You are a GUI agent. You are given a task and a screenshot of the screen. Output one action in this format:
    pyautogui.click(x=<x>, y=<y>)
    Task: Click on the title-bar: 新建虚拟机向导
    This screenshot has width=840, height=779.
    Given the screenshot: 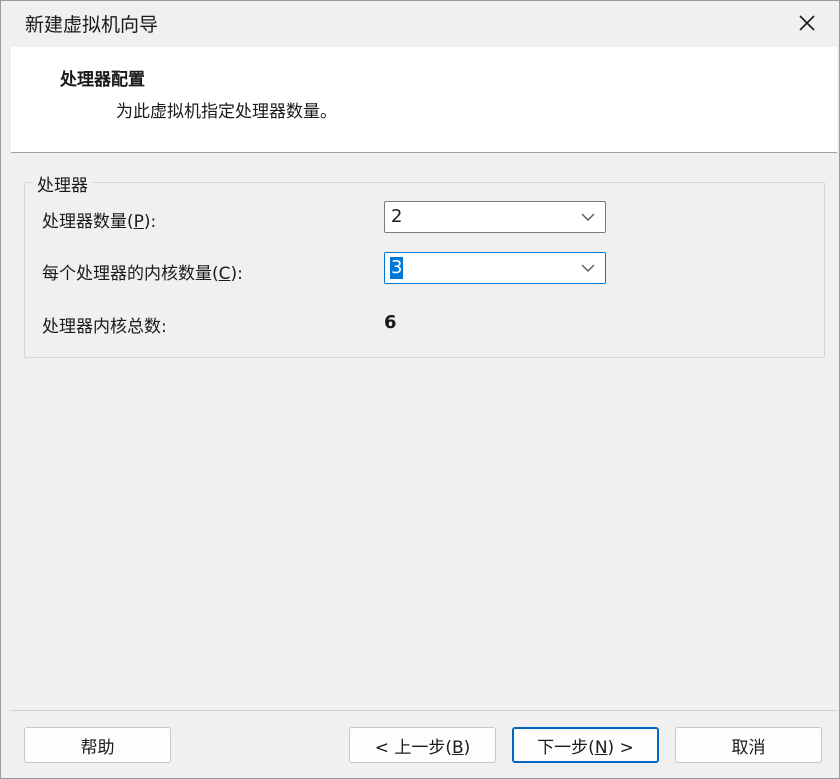 What is the action you would take?
    pyautogui.click(x=420, y=23)
    